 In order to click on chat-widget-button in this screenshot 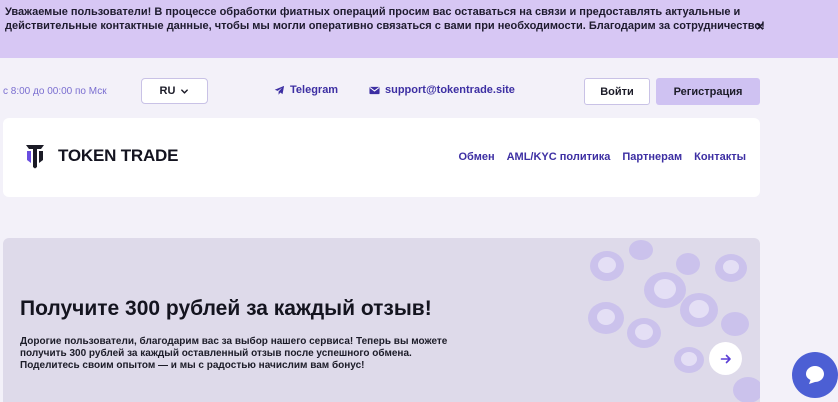, I will do `click(815, 375)`.